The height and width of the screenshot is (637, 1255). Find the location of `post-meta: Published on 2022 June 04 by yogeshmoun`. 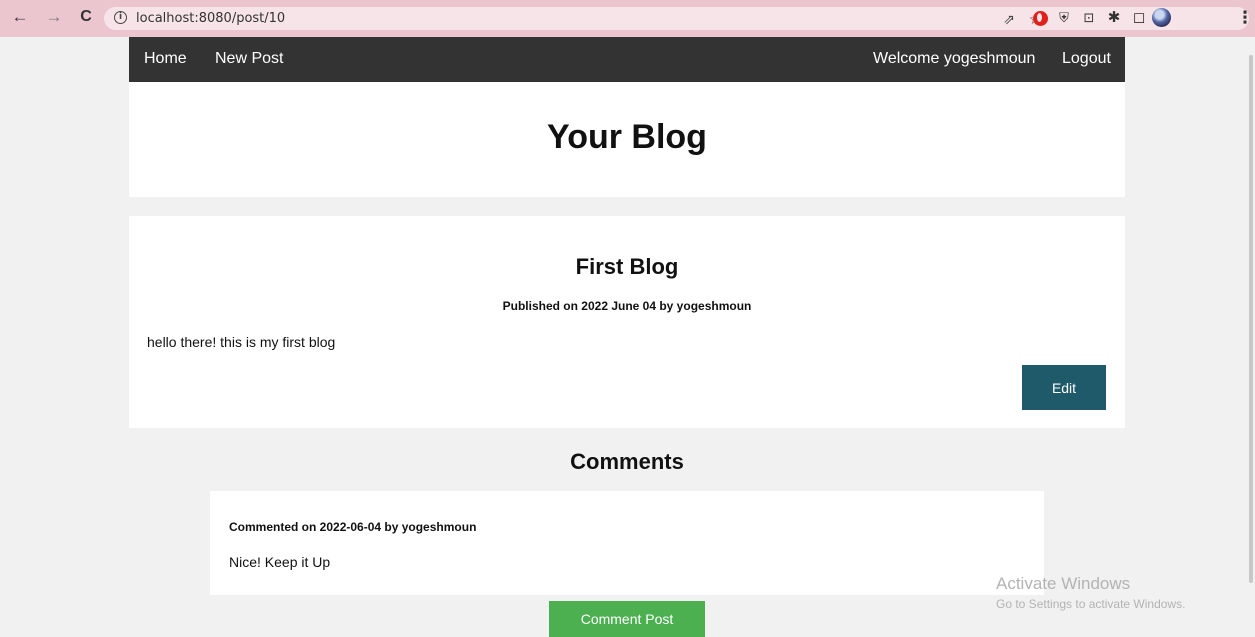

post-meta: Published on 2022 June 04 by yogeshmoun is located at coordinates (627, 306).